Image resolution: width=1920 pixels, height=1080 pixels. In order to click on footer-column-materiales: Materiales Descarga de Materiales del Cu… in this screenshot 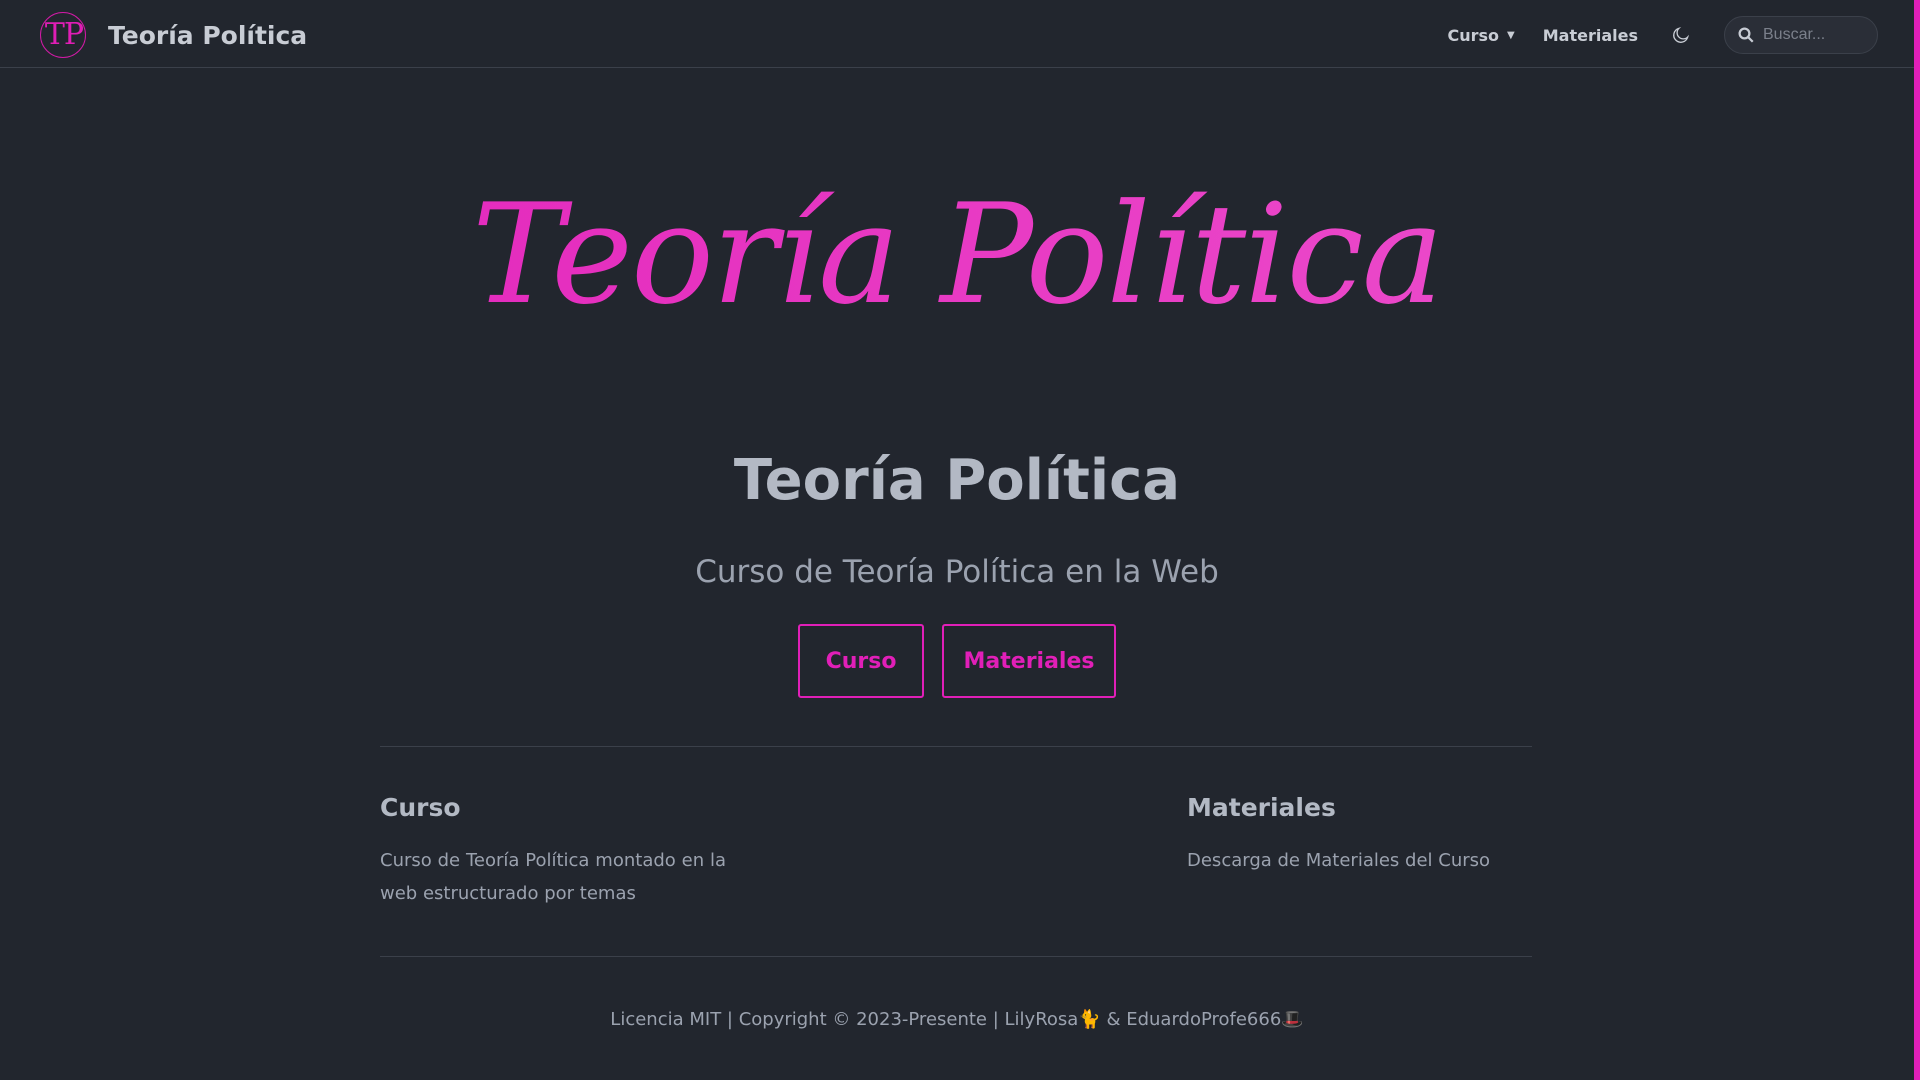, I will do `click(1367, 833)`.